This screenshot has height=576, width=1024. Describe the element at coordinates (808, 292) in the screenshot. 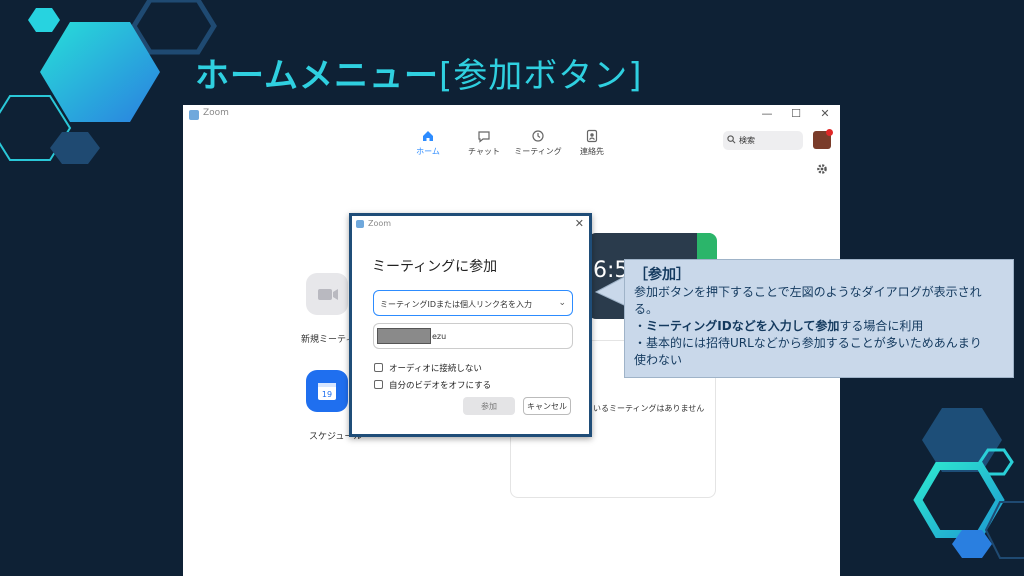

I see `callout-line-1: 参加ボタンを押下することで左図のようなダイアログが表示され` at that location.